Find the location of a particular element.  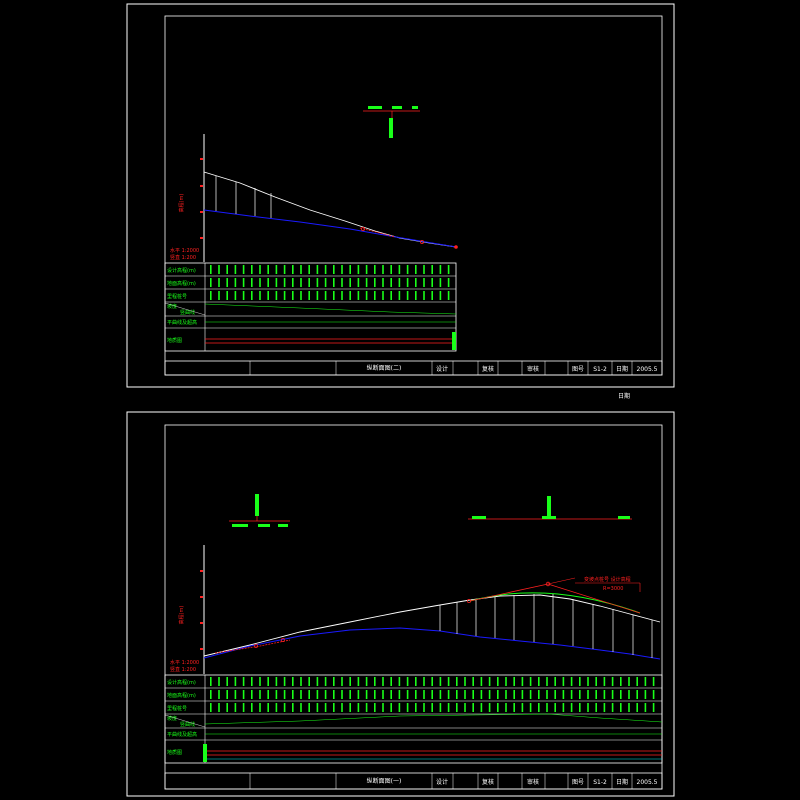

sheet-bottom-row-label-design-elev: 设计高程(m) is located at coordinates (181, 682).